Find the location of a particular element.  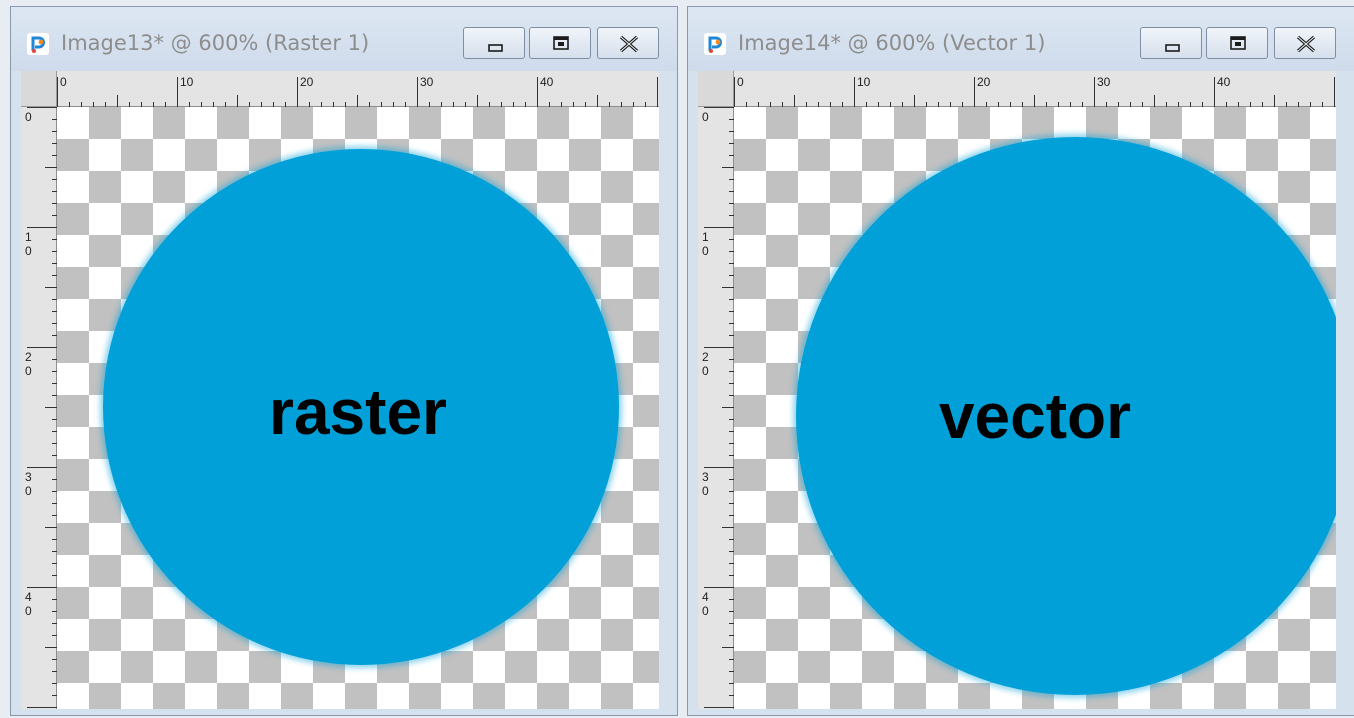

window-titlebar: Image14* @ 600% (Vector 1) is located at coordinates (1021, 39).